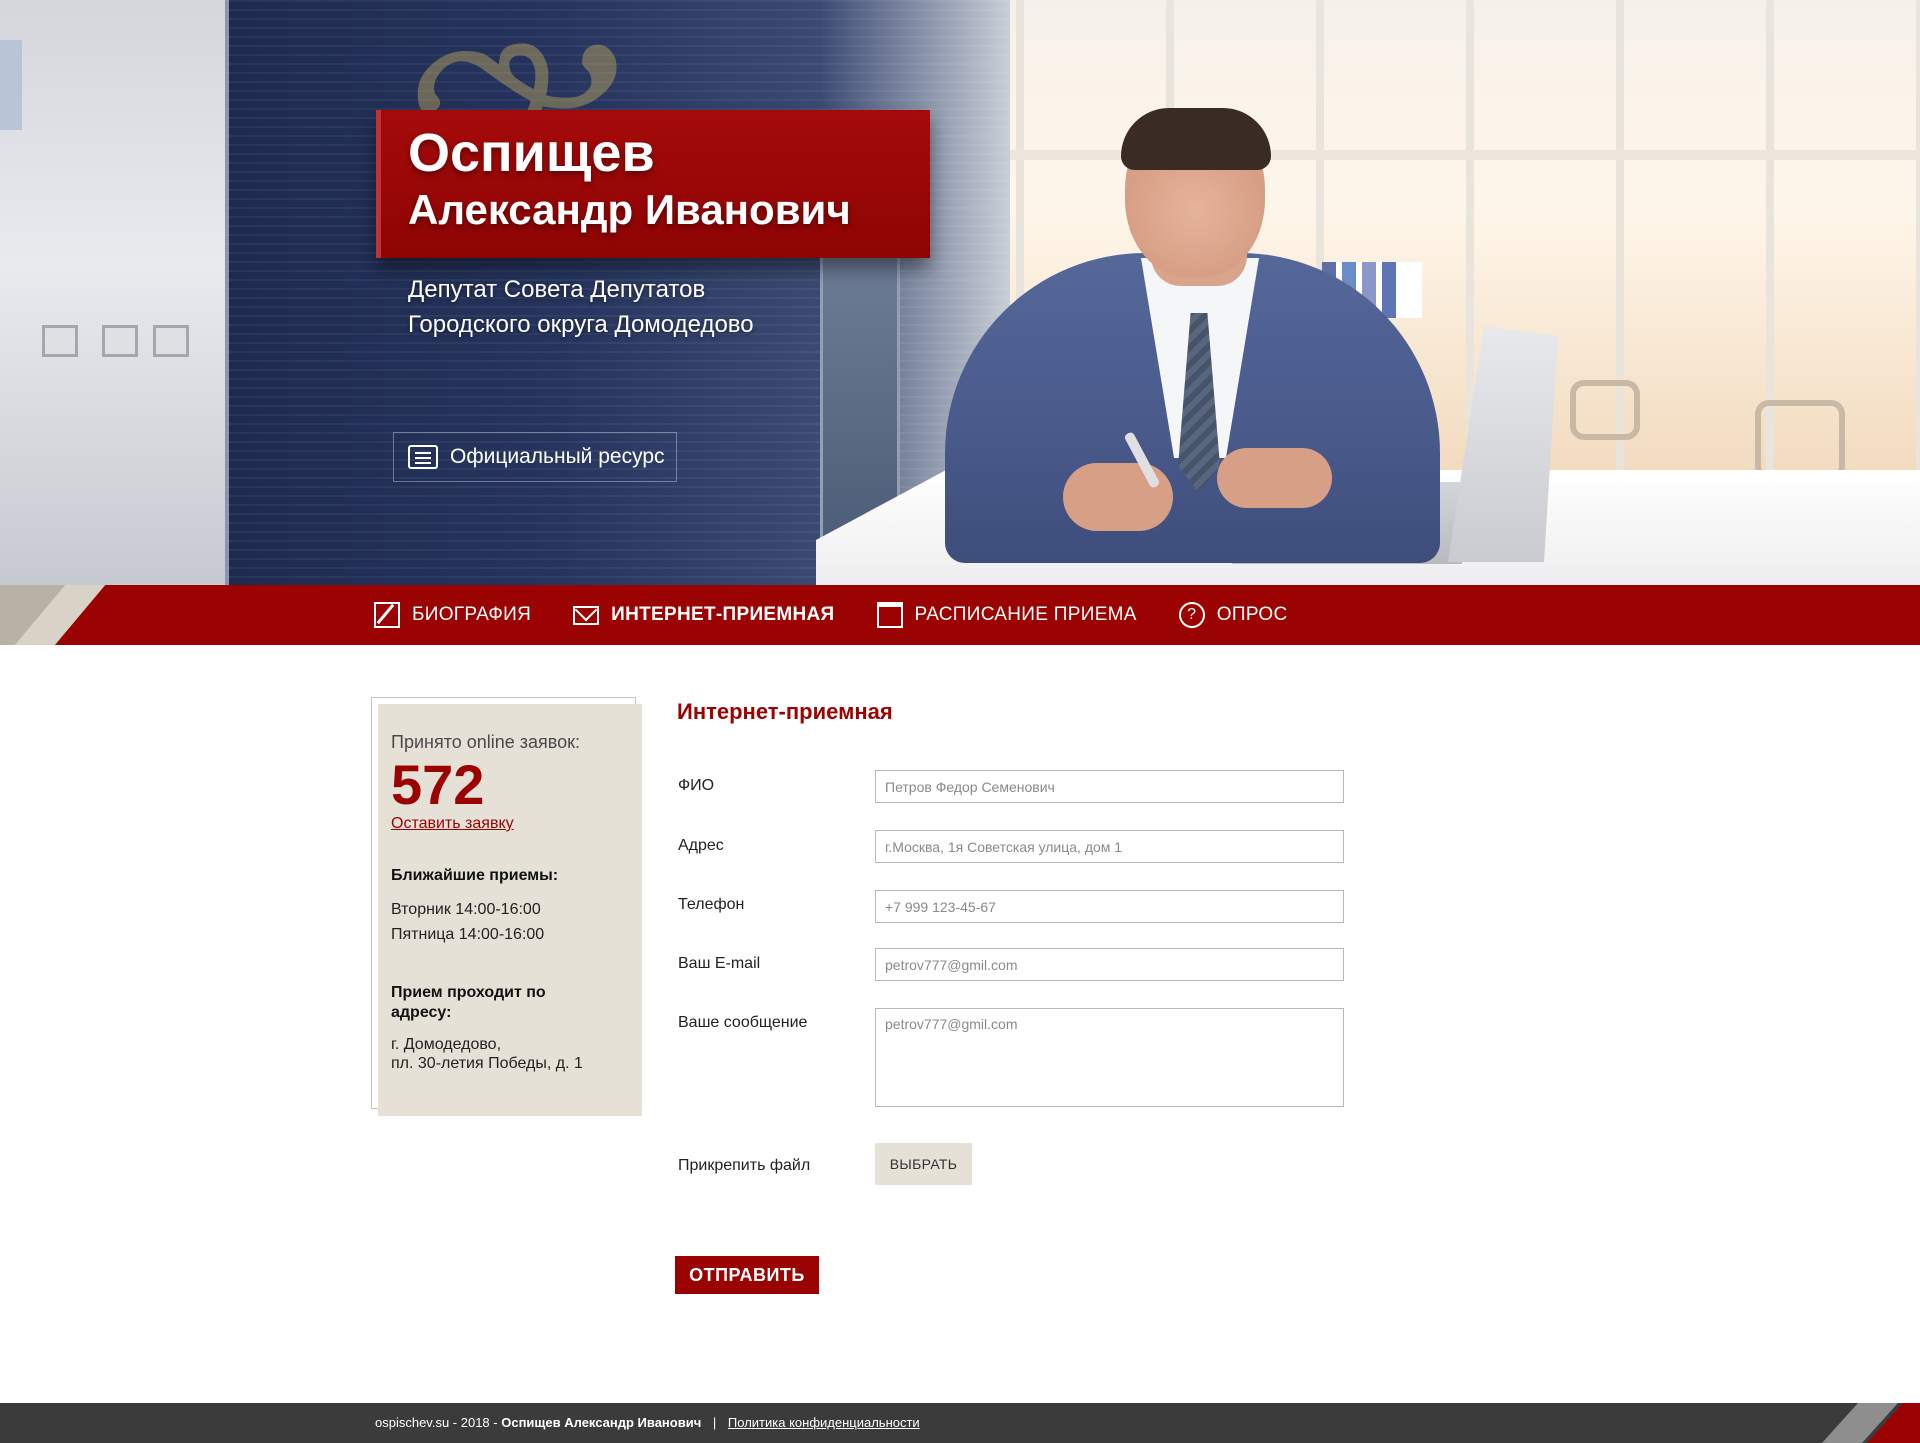 This screenshot has height=1443, width=1920. Describe the element at coordinates (472, 614) in the screenshot. I see `nav-item-label: БИОГРАФИЯ` at that location.